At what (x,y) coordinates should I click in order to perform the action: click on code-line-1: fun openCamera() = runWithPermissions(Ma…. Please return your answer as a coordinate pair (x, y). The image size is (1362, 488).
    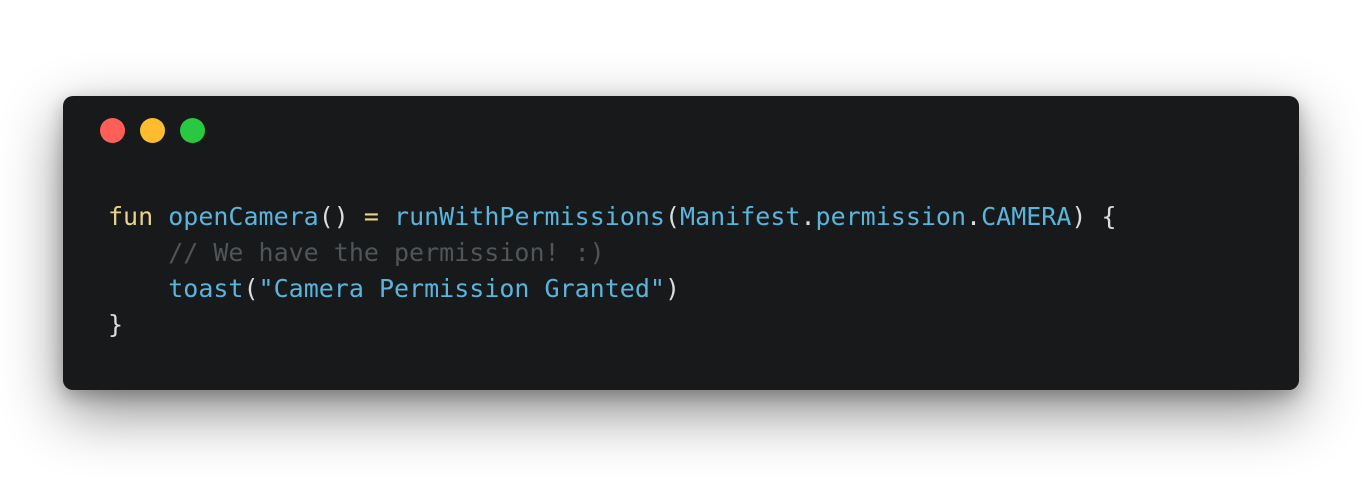
    Looking at the image, I should click on (612, 217).